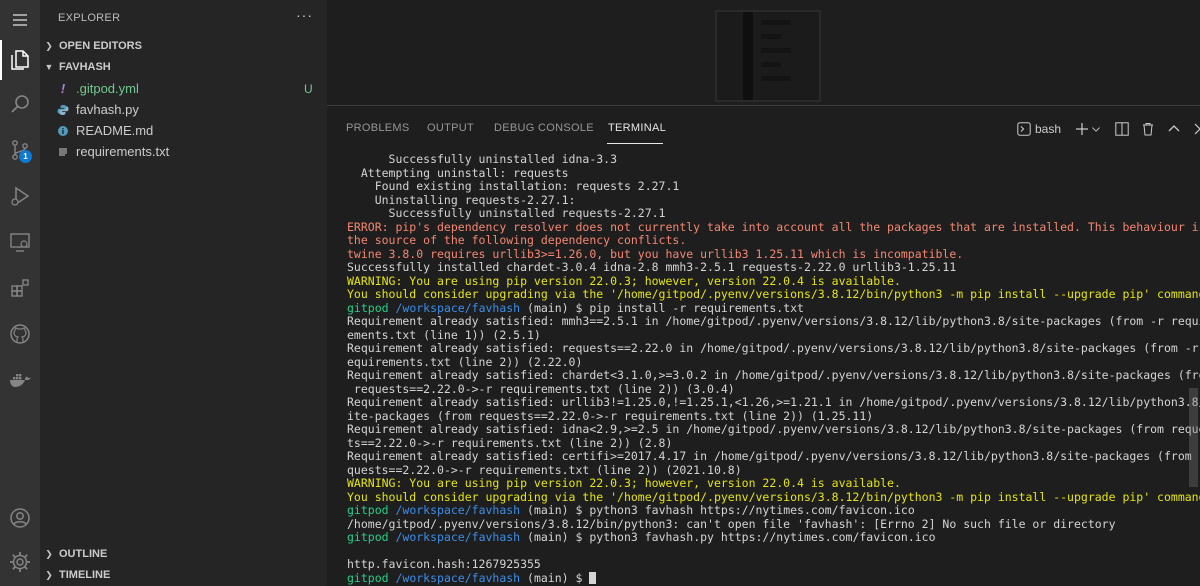 The image size is (1200, 586). Describe the element at coordinates (20, 104) in the screenshot. I see `search-icon` at that location.